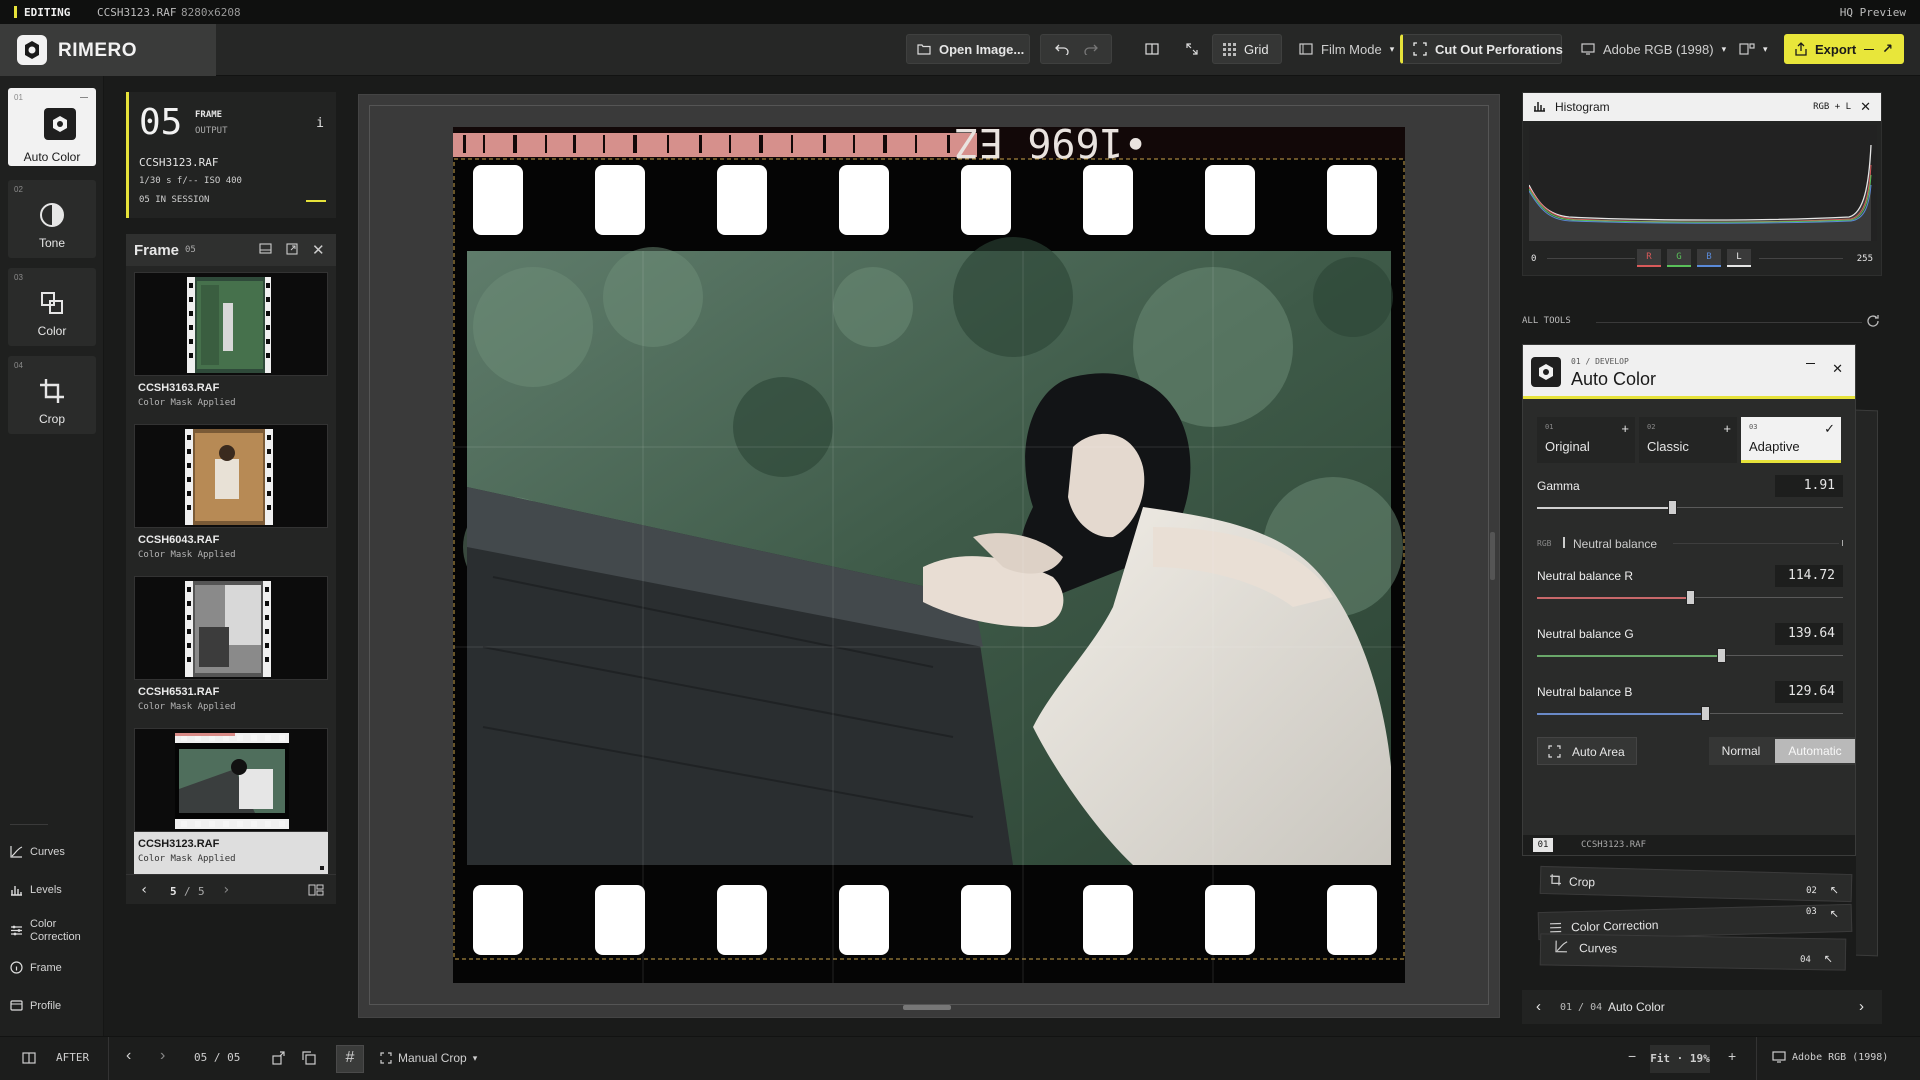 This screenshot has height=1080, width=1920. Describe the element at coordinates (1499, 49) in the screenshot. I see `cut-perforations-label: Cut Out Perforations` at that location.